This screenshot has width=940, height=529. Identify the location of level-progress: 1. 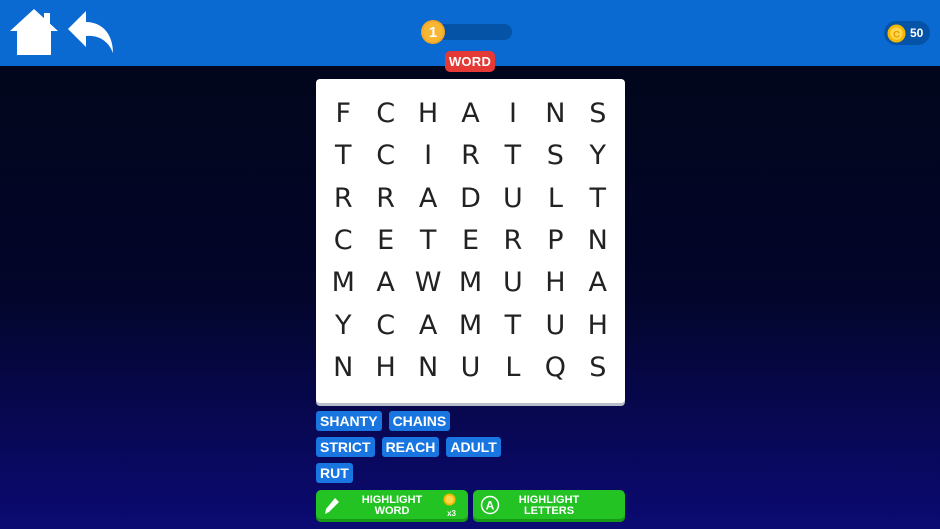
(466, 32).